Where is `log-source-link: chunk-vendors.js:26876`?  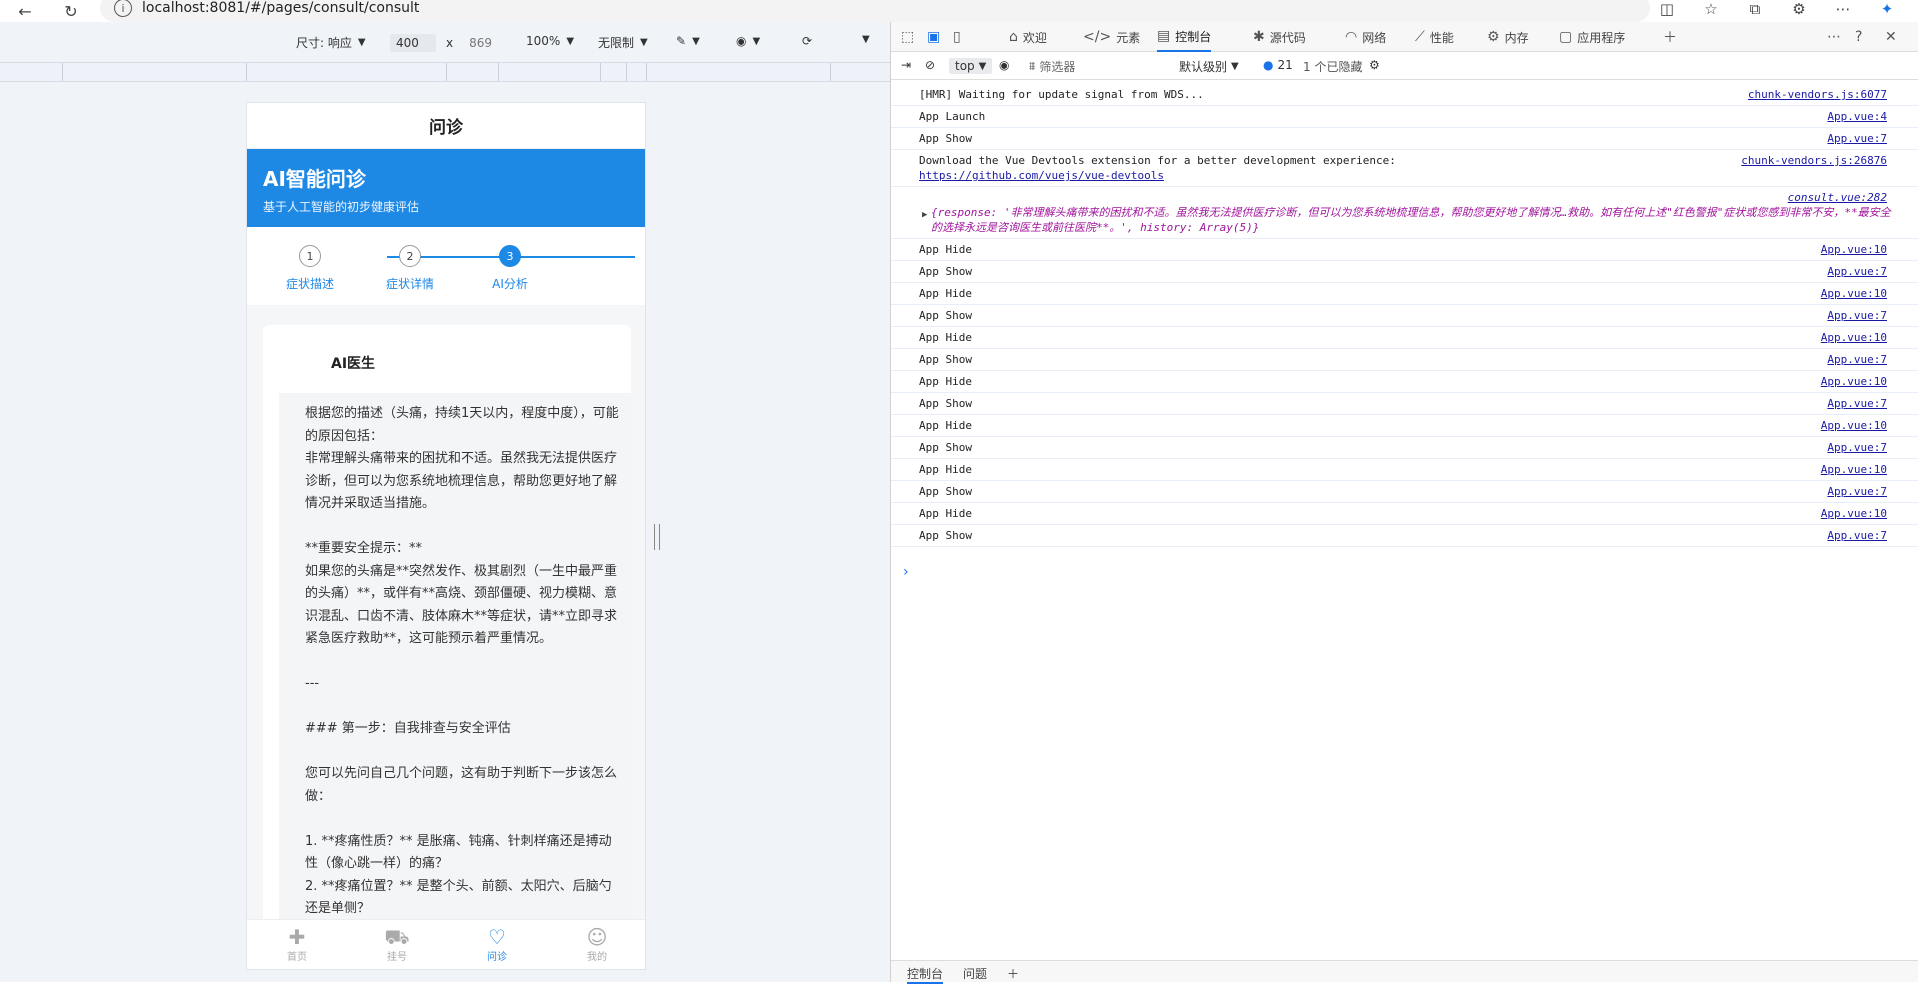
log-source-link: chunk-vendors.js:26876 is located at coordinates (1814, 160).